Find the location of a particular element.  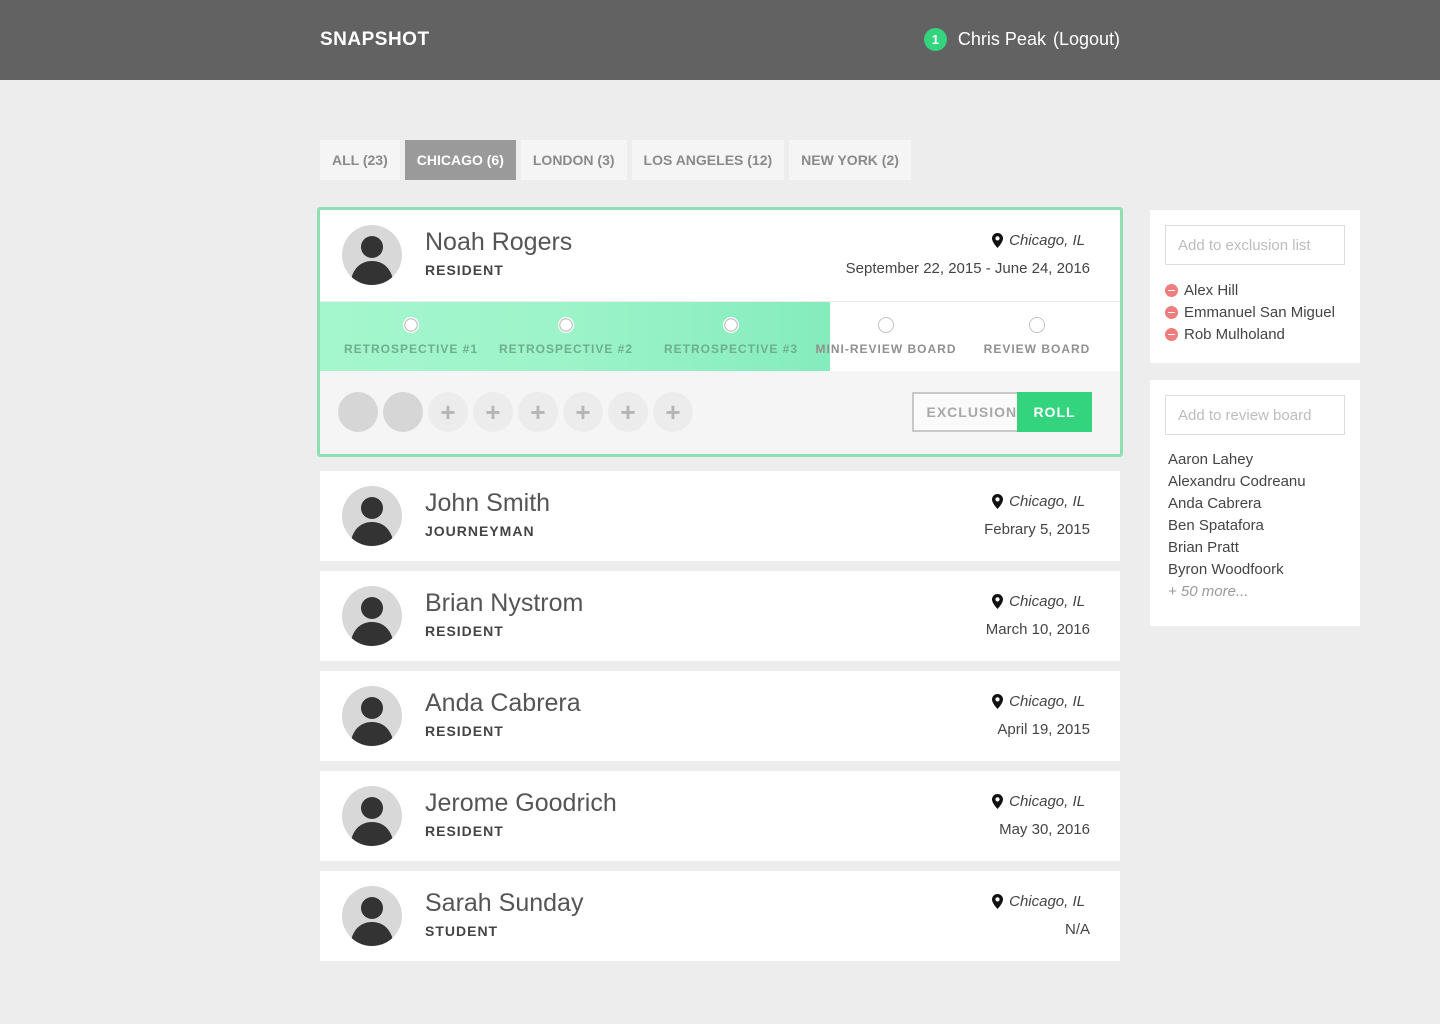

person-name: Jerome Goodrich is located at coordinates (521, 803).